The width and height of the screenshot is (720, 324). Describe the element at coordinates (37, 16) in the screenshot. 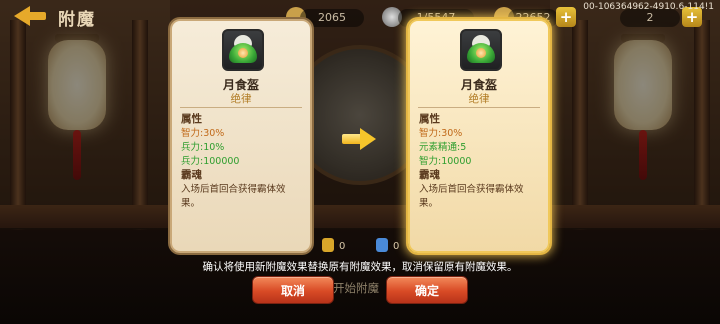

I see `back-arrow-shaft` at that location.